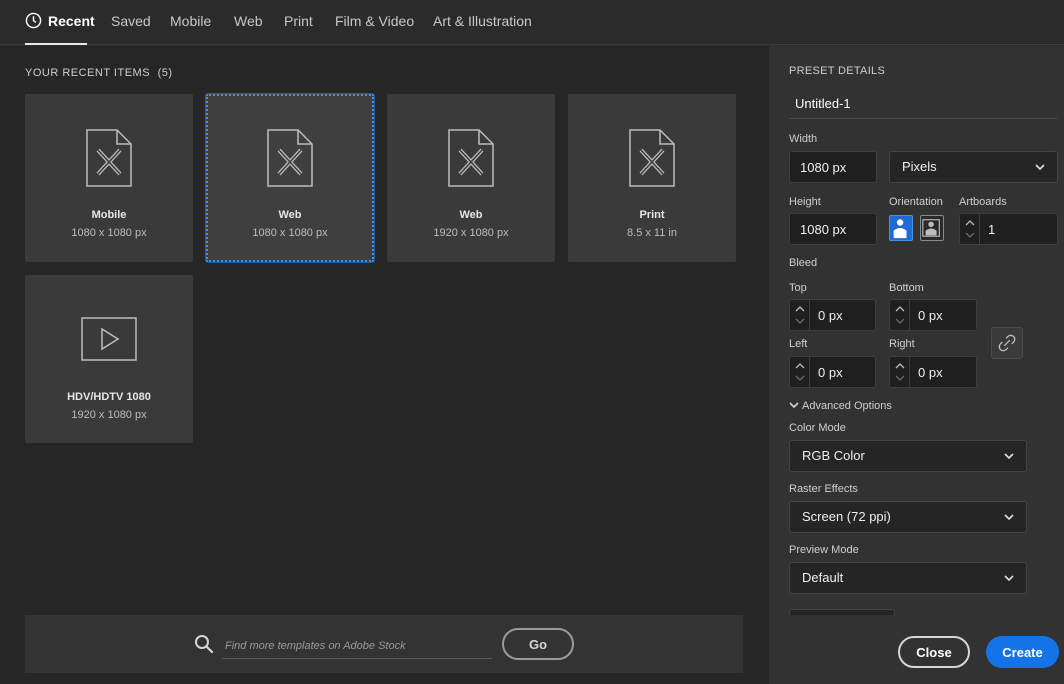 The image size is (1064, 684). I want to click on preview-mode-select: Default, so click(908, 578).